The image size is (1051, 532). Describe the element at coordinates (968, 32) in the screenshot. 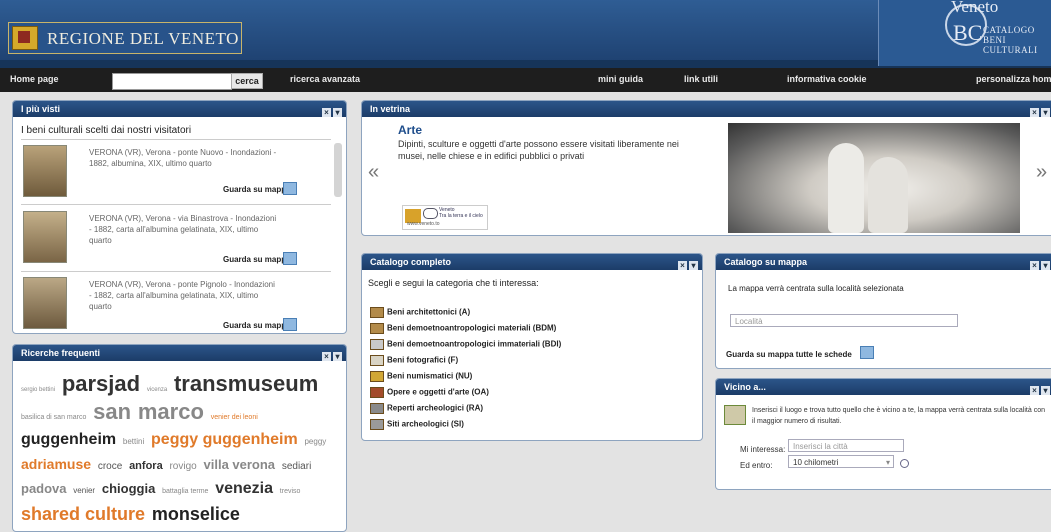

I see `brand-bc-mark: BC` at that location.